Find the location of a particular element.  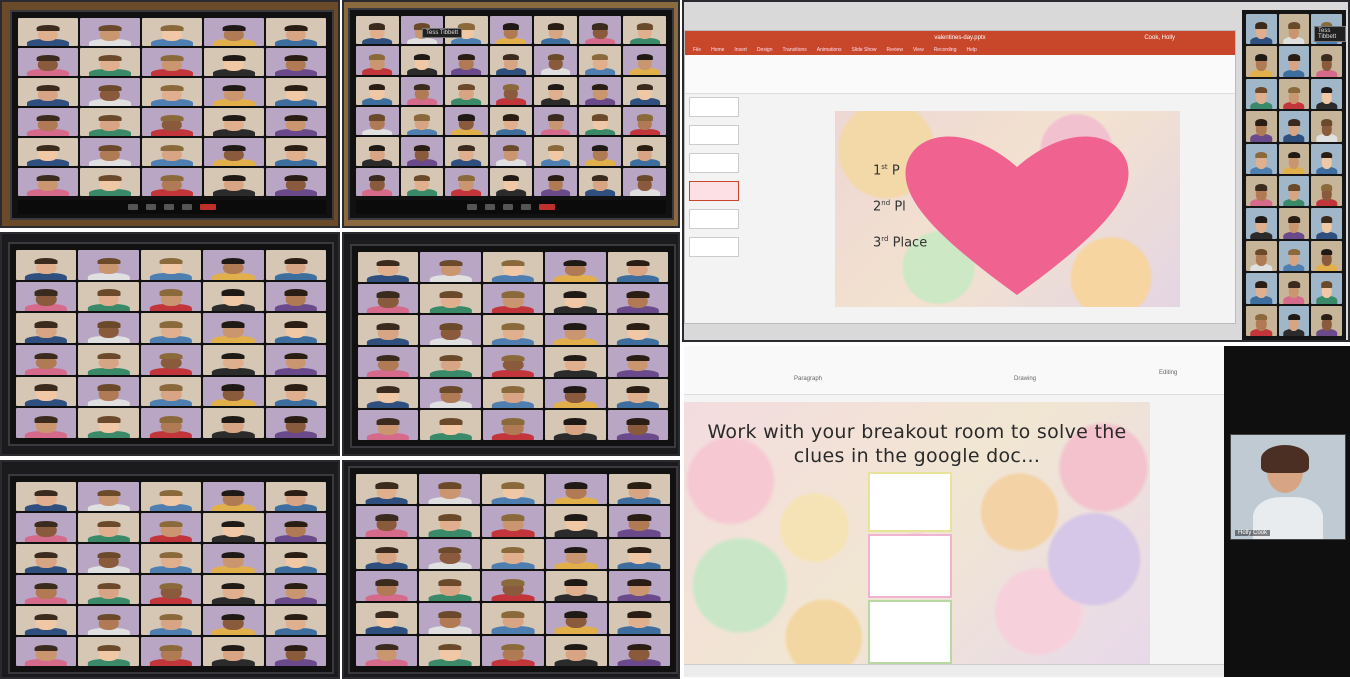

ribbon-tab: Recording is located at coordinates (945, 50).